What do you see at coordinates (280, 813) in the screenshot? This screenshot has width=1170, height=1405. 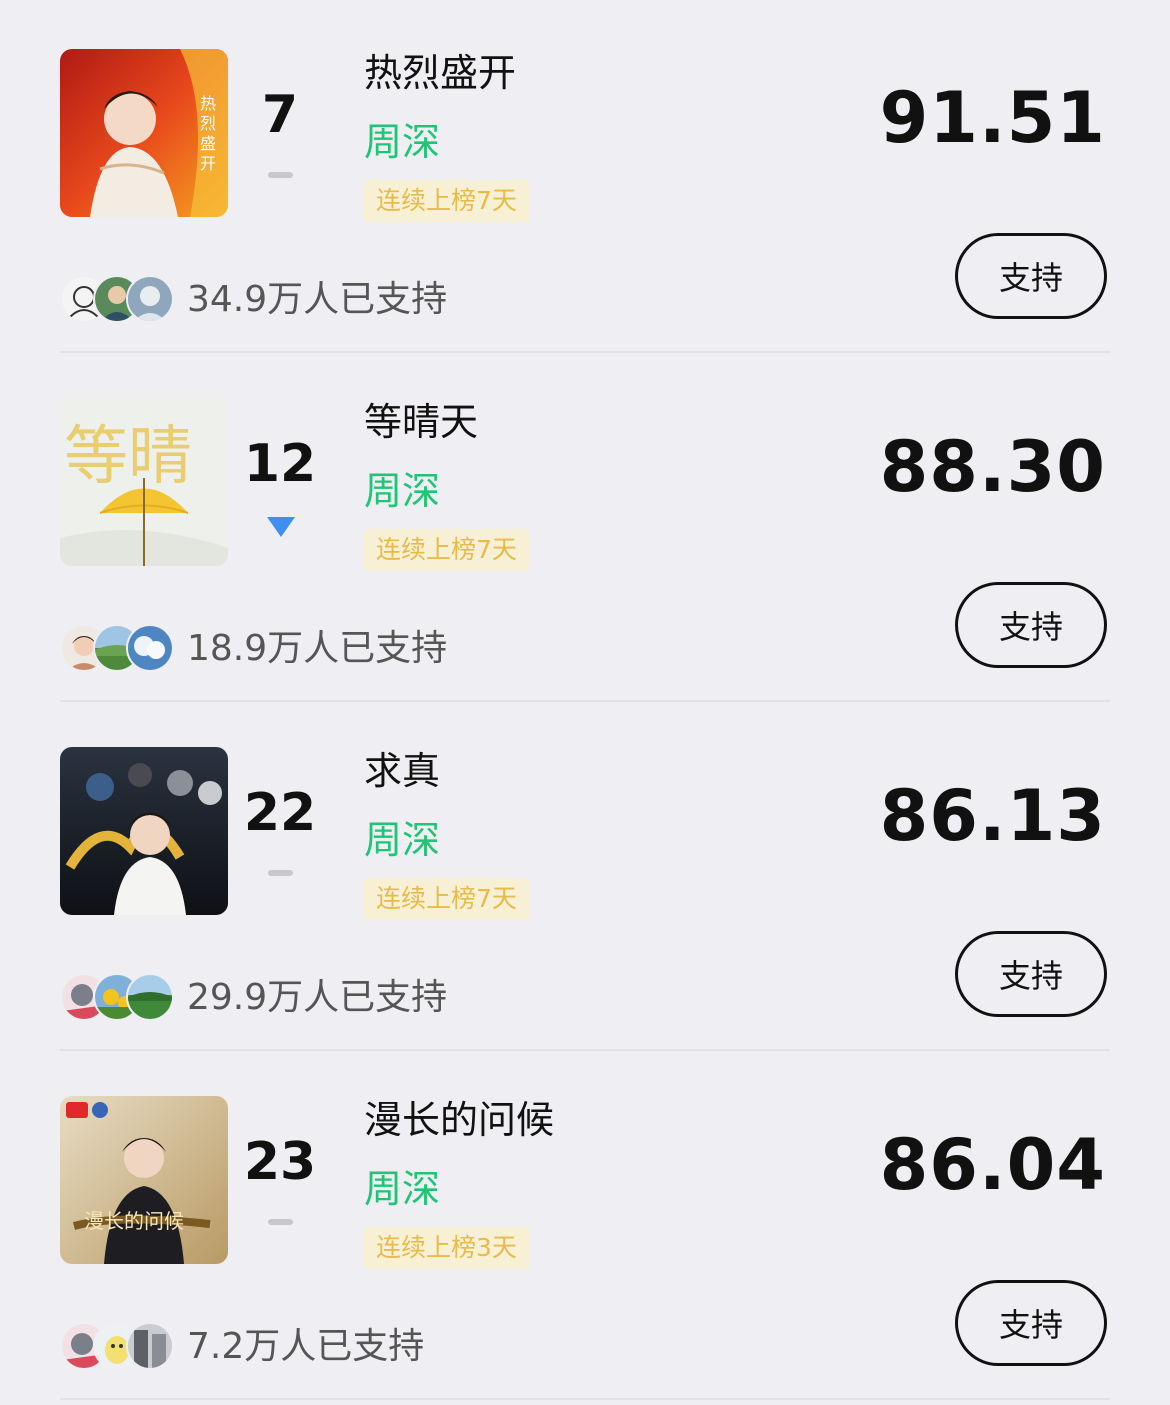 I see `rank-number: 22` at bounding box center [280, 813].